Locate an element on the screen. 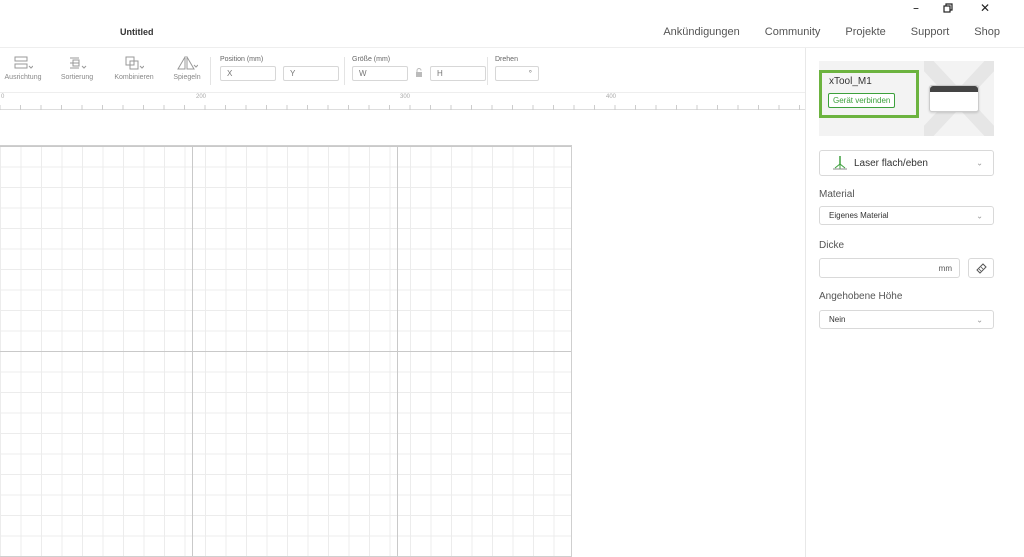  size-group: Größe (mm) is located at coordinates (419, 68).